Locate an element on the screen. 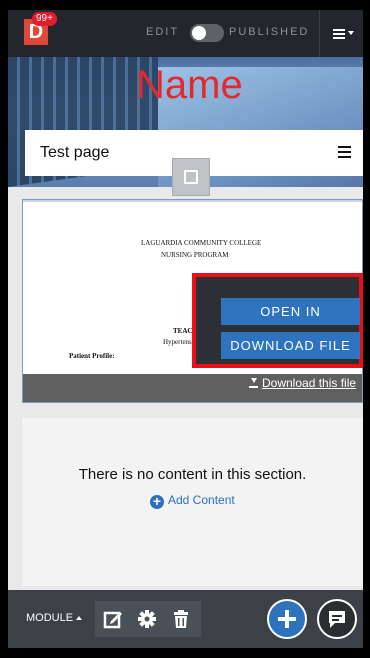 The height and width of the screenshot is (658, 370). edit-module-button is located at coordinates (113, 619).